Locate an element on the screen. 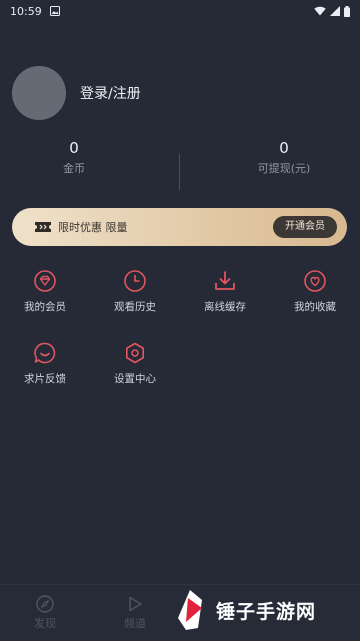  settings-icon is located at coordinates (135, 353).